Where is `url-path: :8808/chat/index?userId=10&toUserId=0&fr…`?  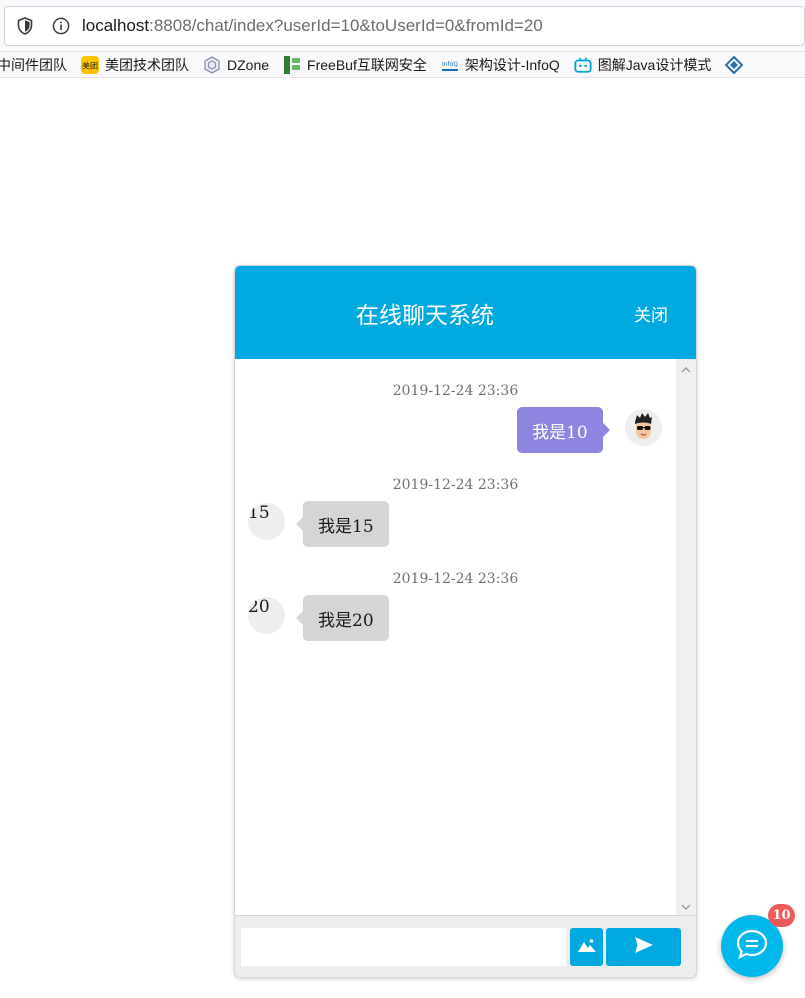 url-path: :8808/chat/index?userId=10&toUserId=0&fr… is located at coordinates (346, 25).